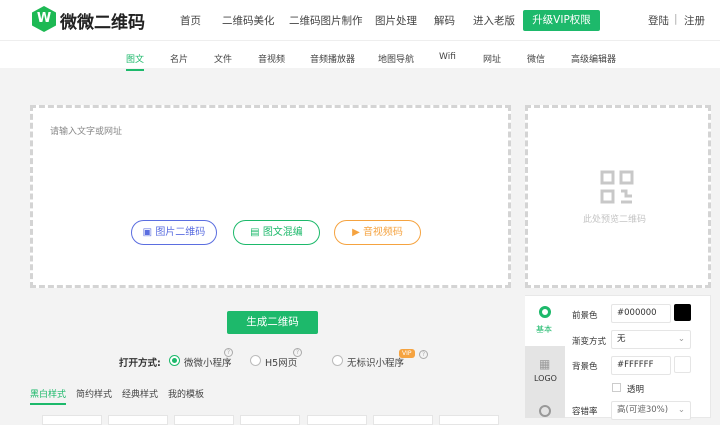 Image resolution: width=720 pixels, height=425 pixels. Describe the element at coordinates (255, 360) in the screenshot. I see `radio-h5` at that location.